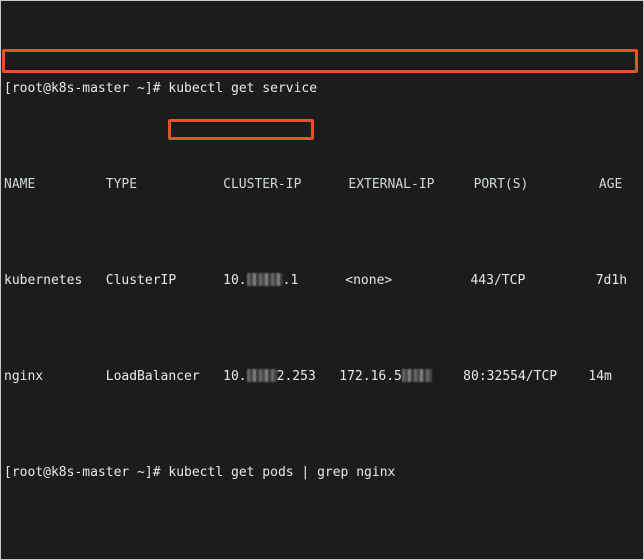 The width and height of the screenshot is (644, 560). Describe the element at coordinates (264, 279) in the screenshot. I see `redaction-block-cluster-ip-kubernetes` at that location.